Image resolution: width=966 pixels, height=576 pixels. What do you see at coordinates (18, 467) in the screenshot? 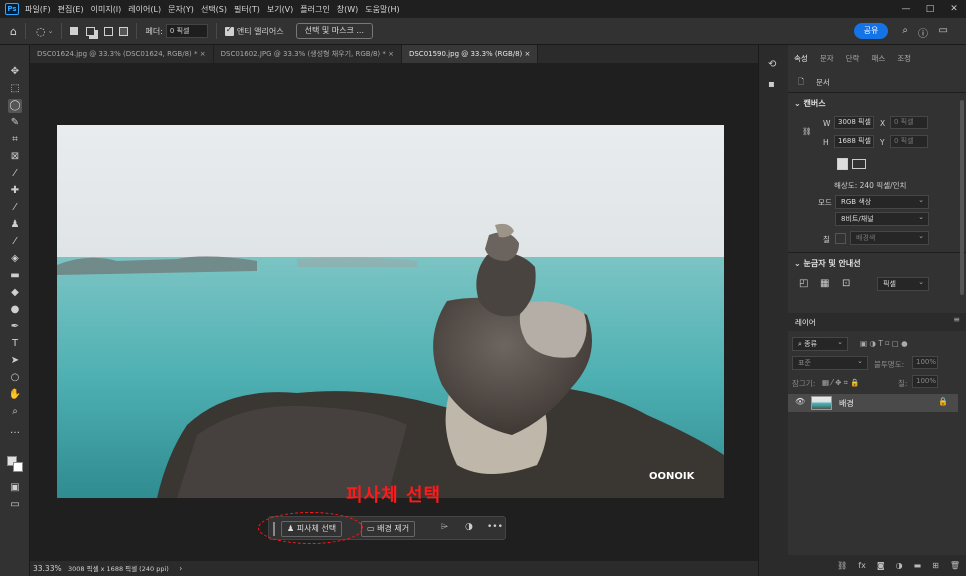
I see `background-color-swatch` at bounding box center [18, 467].